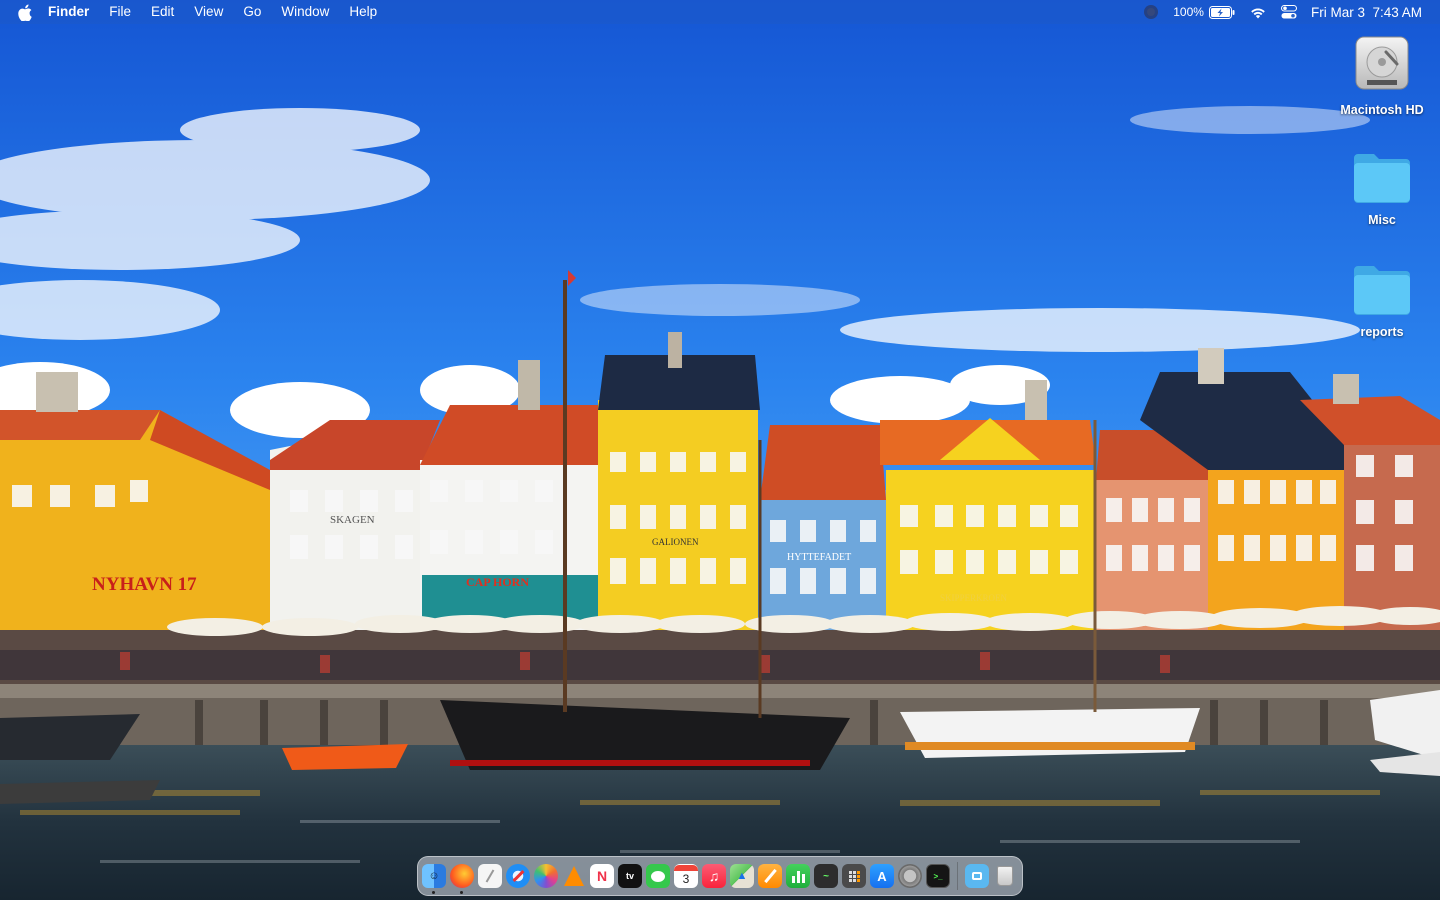 The width and height of the screenshot is (1440, 900). Describe the element at coordinates (305, 12) in the screenshot. I see `menu-window: Window` at that location.